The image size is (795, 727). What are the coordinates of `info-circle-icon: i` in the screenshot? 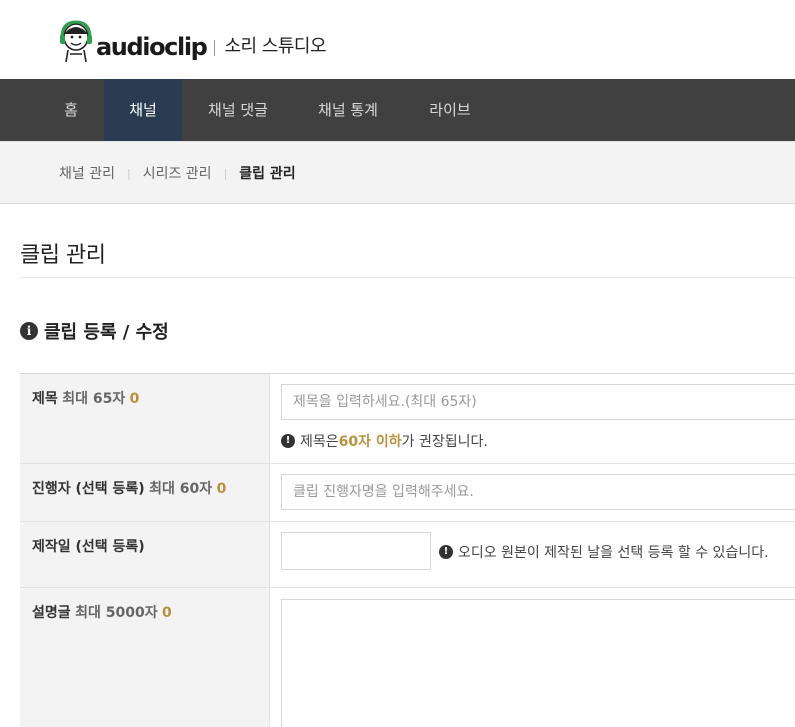 It's located at (29, 331).